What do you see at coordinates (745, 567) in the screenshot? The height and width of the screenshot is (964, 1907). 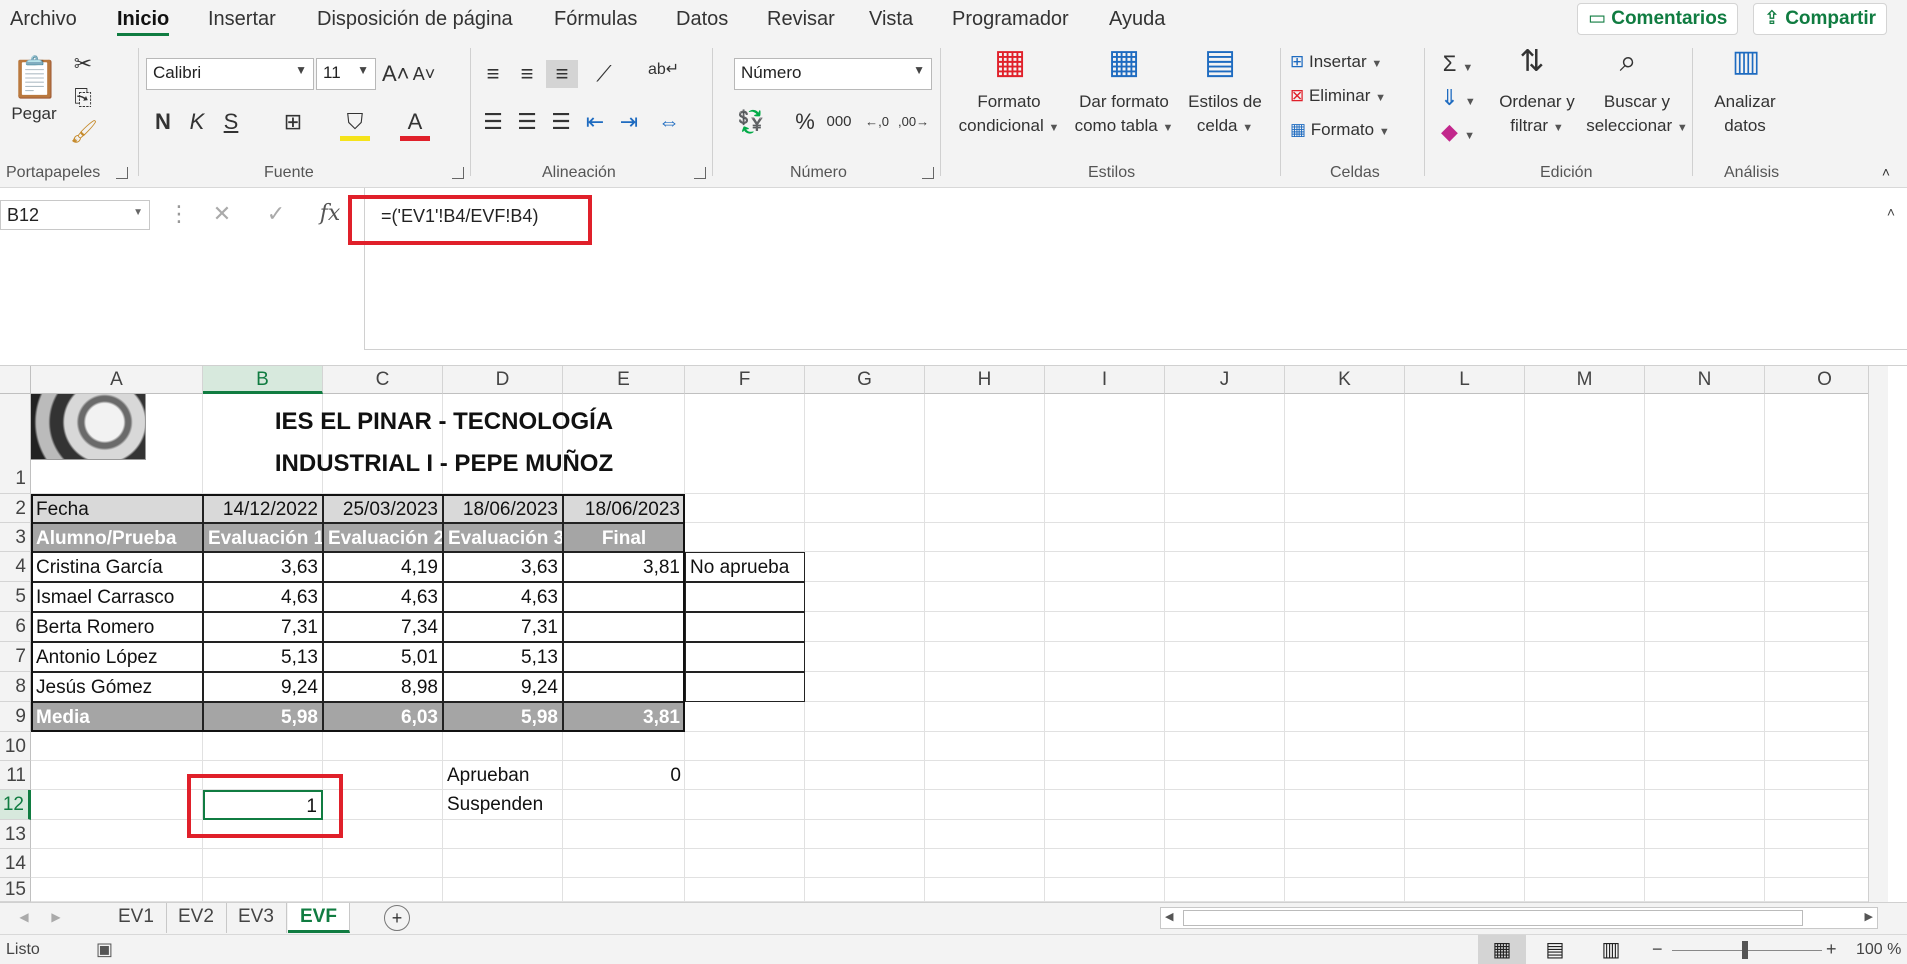 I see `result-cell: No aprueba` at bounding box center [745, 567].